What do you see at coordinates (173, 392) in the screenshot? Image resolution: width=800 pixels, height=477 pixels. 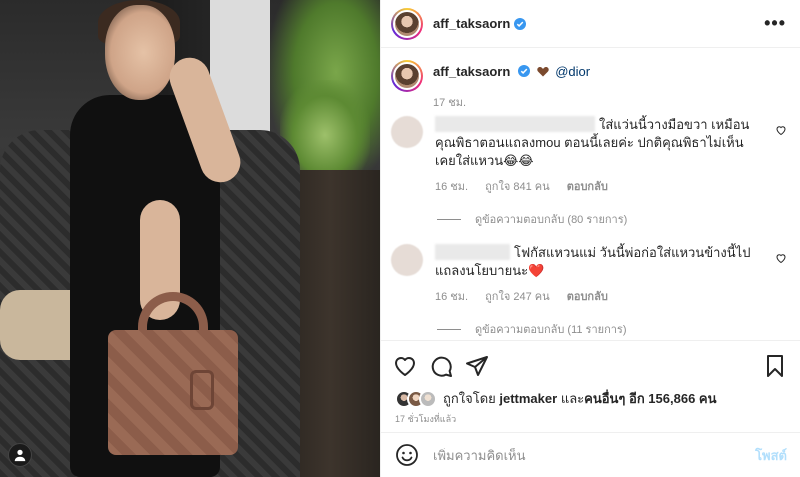 I see `handbag` at bounding box center [173, 392].